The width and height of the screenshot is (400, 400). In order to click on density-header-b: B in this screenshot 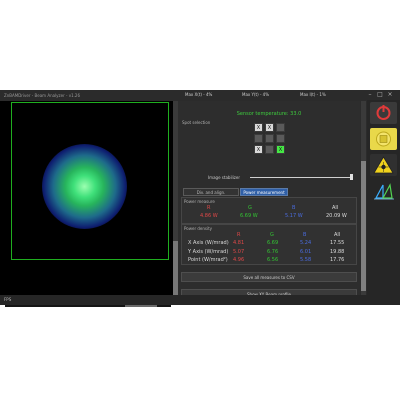, I will do `click(305, 235)`.